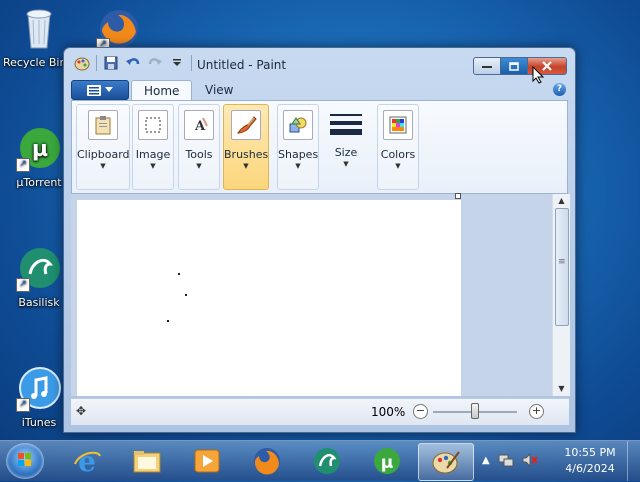 This screenshot has height=482, width=640. I want to click on help-icon: ?, so click(559, 89).